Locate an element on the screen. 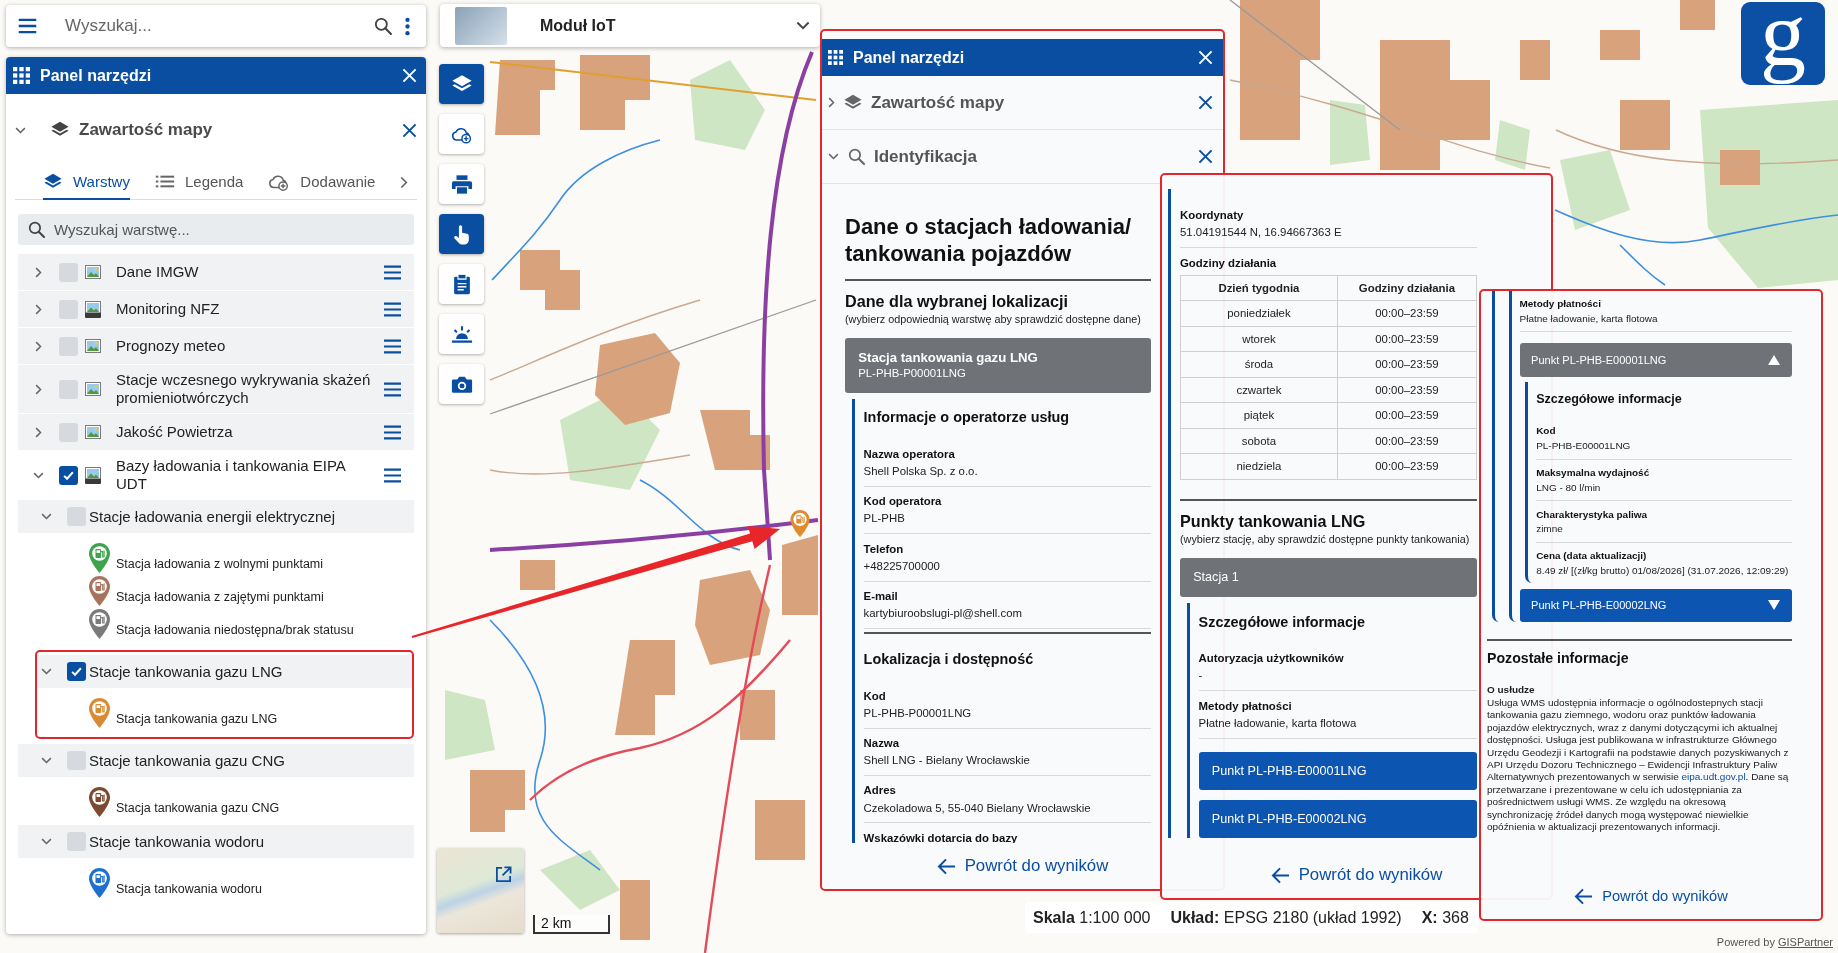 The width and height of the screenshot is (1838, 953). panel-title: Panel narzędzi is located at coordinates (96, 75).